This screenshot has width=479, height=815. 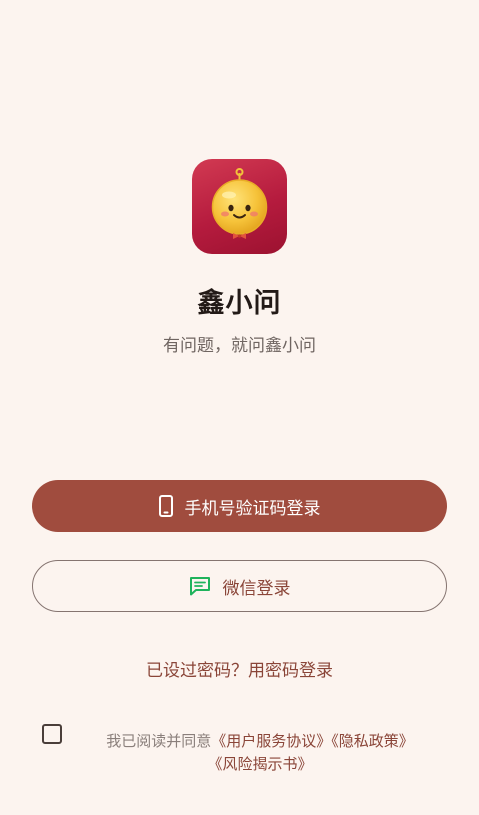 I want to click on user-agreement-link: 《用户服务协议》, so click(x=271, y=741).